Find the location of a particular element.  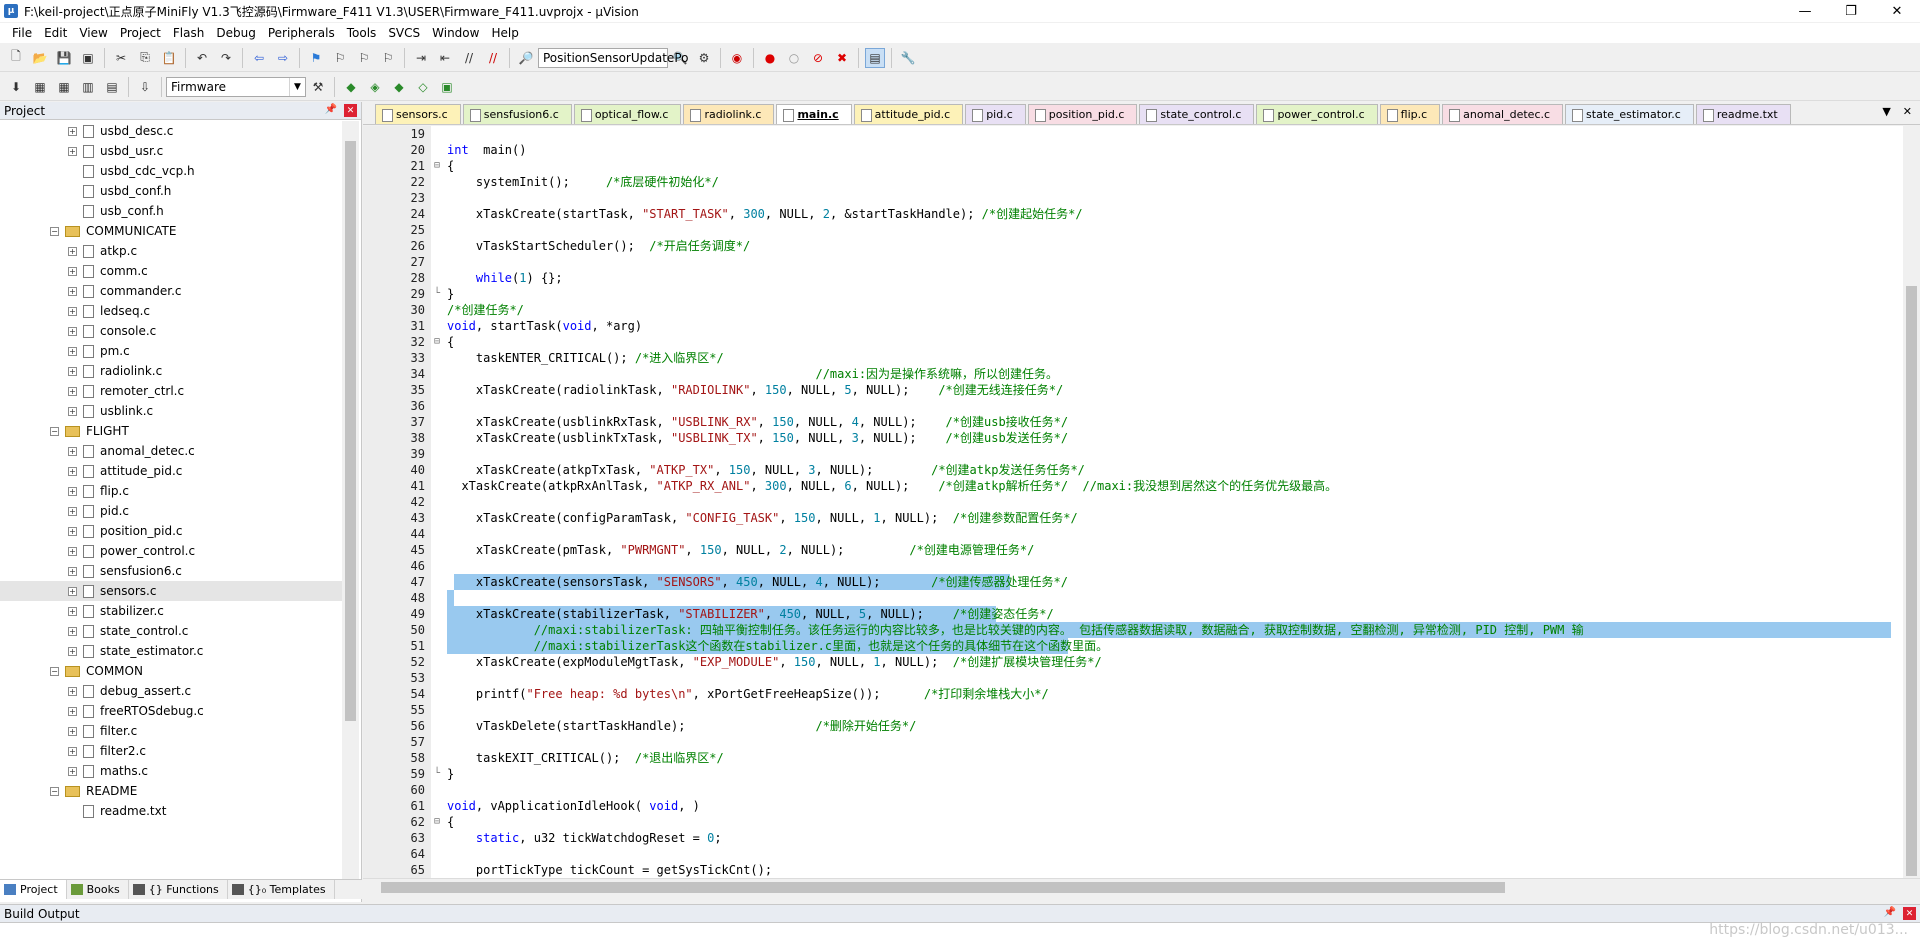

save-icon: 💾 is located at coordinates (64, 58).